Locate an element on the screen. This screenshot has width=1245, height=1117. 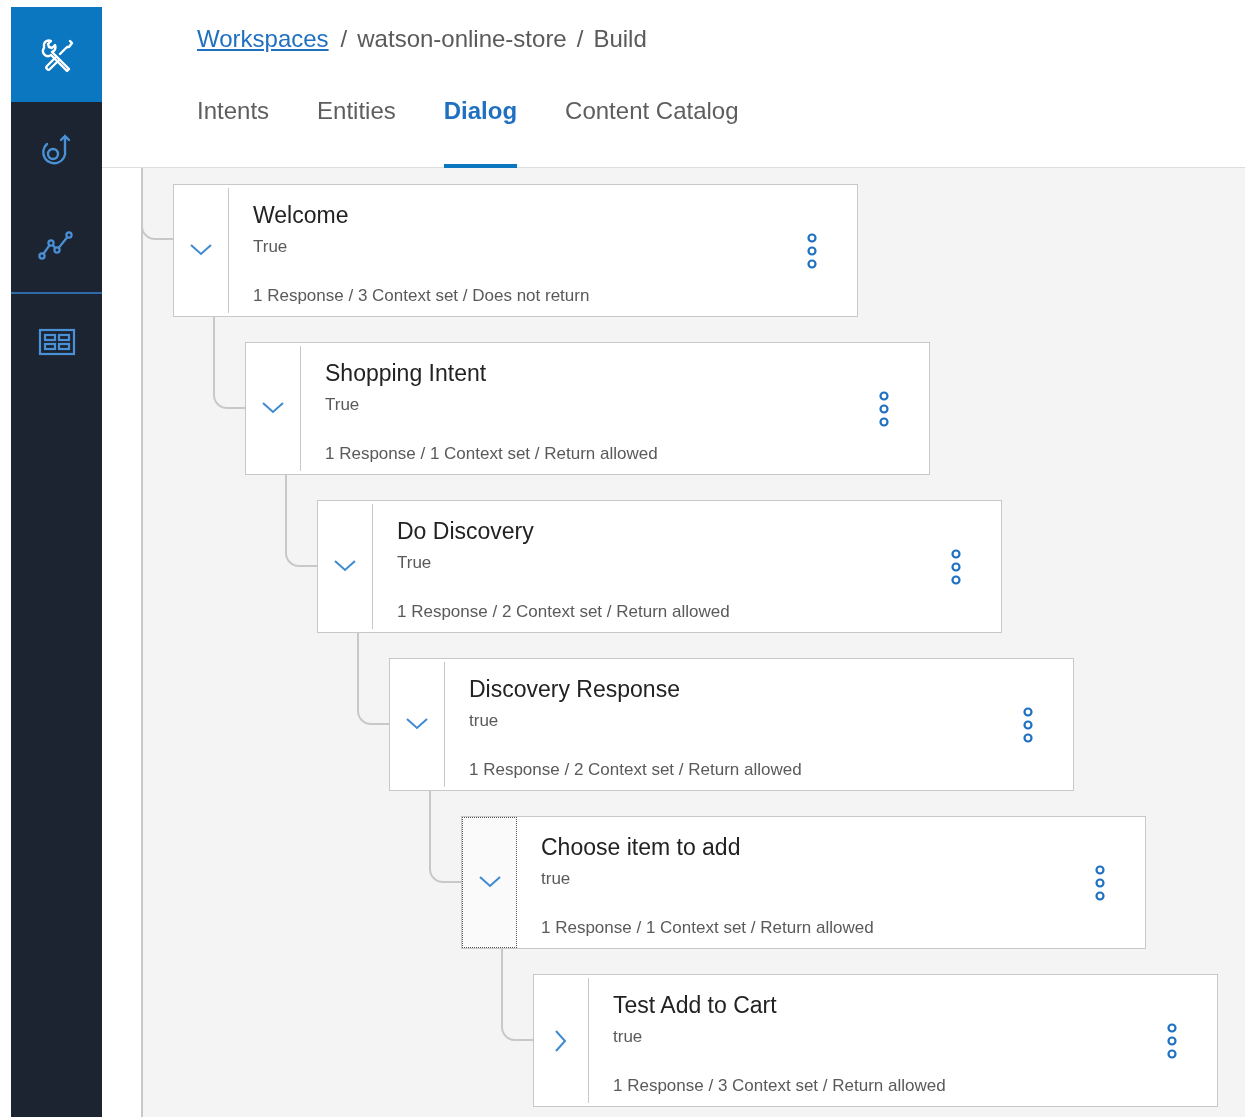
node-title: Discovery Response is located at coordinates (575, 689).